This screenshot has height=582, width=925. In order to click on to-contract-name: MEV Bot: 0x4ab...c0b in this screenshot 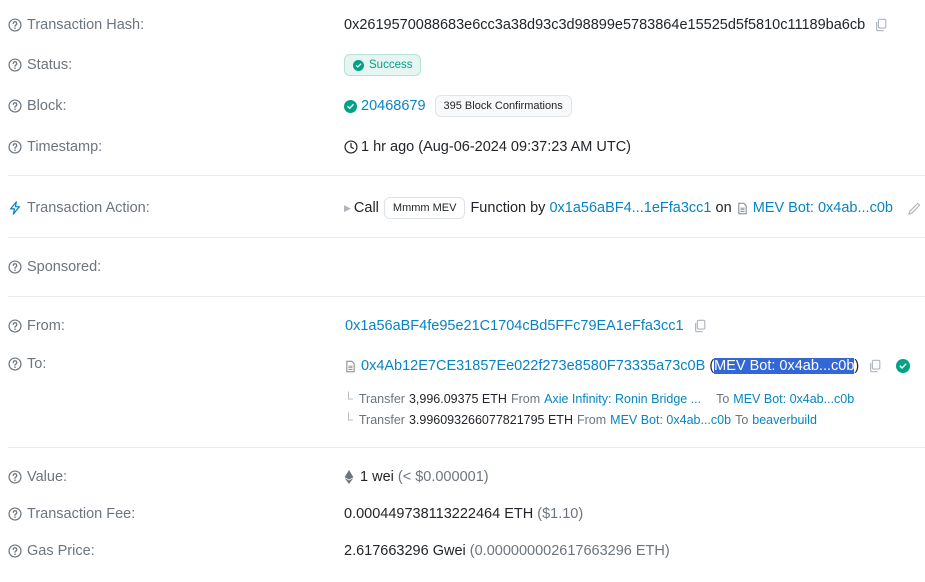, I will do `click(784, 366)`.